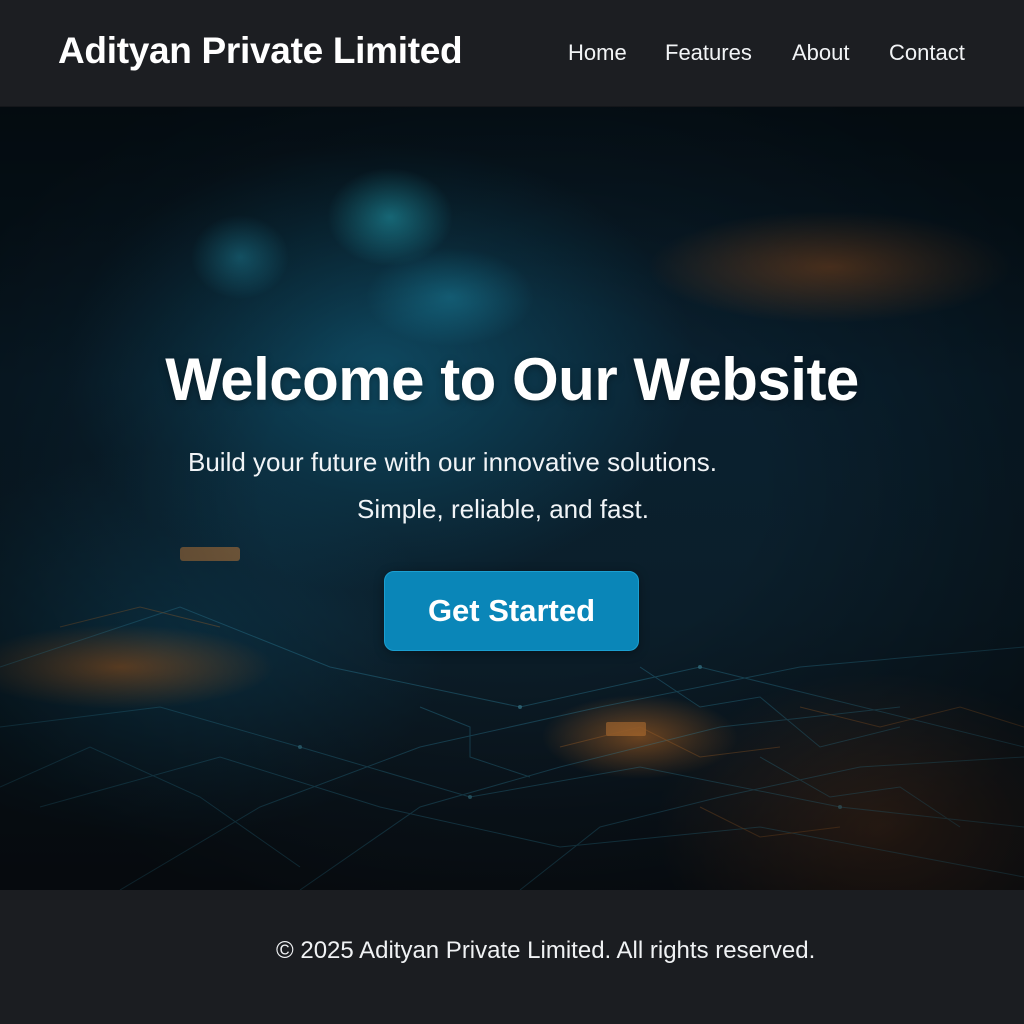  I want to click on hero-title: Welcome to Our Website, so click(512, 379).